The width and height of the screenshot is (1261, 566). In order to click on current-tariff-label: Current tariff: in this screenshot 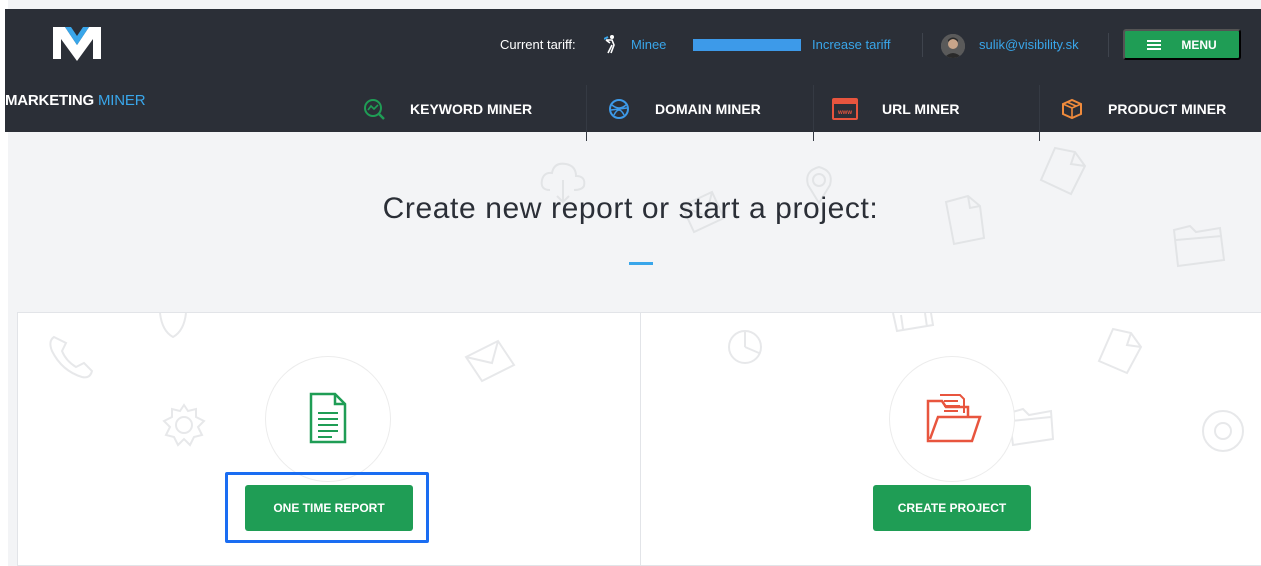, I will do `click(538, 44)`.